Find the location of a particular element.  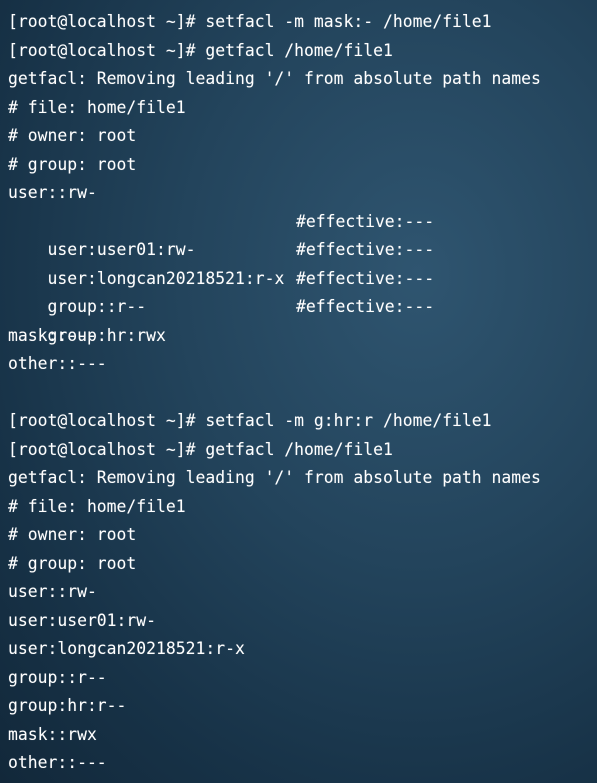

output-line: mask::--- is located at coordinates (302, 336).